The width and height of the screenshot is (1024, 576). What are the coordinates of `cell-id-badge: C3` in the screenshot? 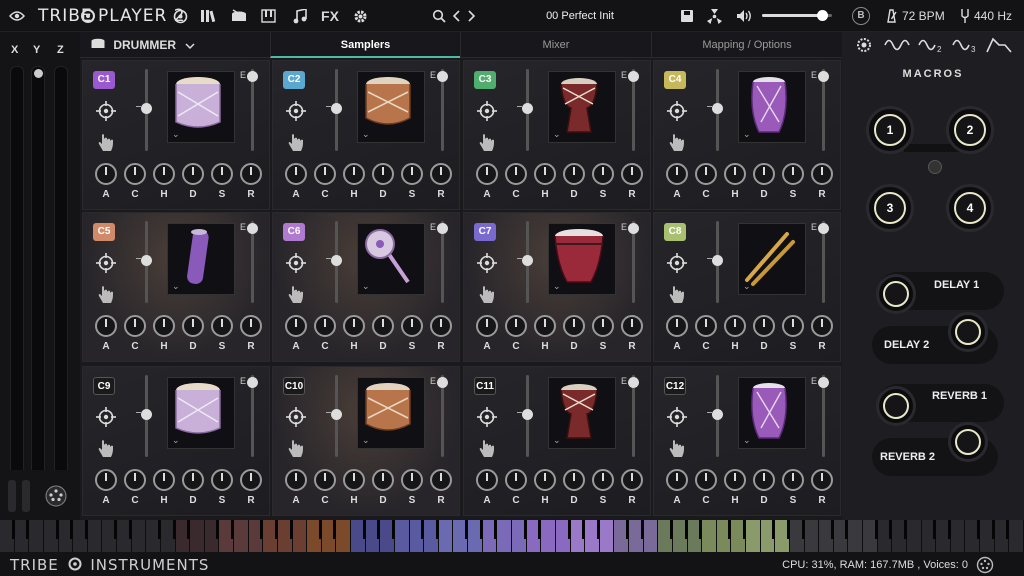 It's located at (485, 80).